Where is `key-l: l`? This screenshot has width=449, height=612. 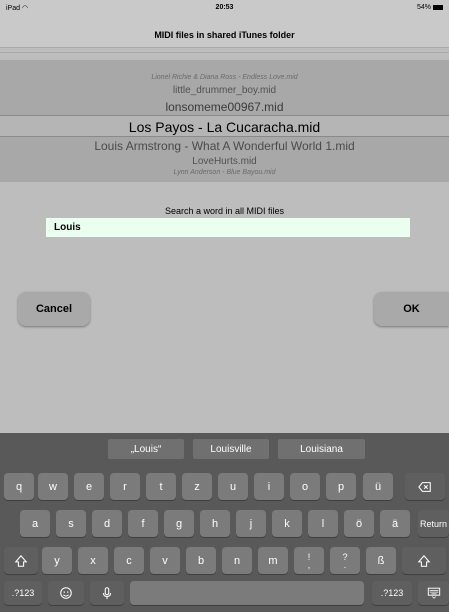 key-l: l is located at coordinates (323, 523).